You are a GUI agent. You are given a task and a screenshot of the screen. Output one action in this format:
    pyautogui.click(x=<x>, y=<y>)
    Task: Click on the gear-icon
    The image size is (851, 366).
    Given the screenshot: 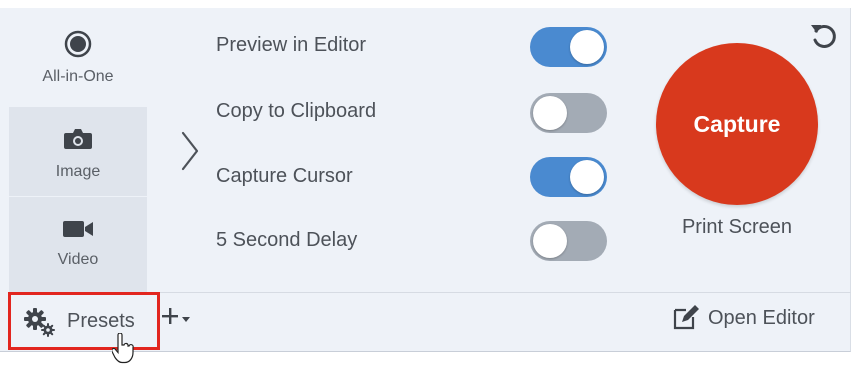 What is the action you would take?
    pyautogui.click(x=39, y=322)
    